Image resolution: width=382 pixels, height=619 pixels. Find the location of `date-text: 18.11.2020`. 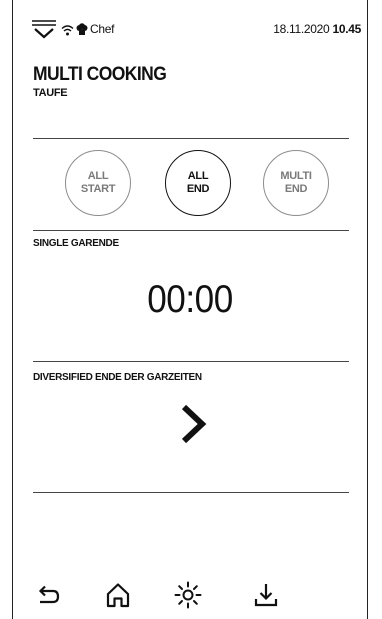

date-text: 18.11.2020 is located at coordinates (301, 29).